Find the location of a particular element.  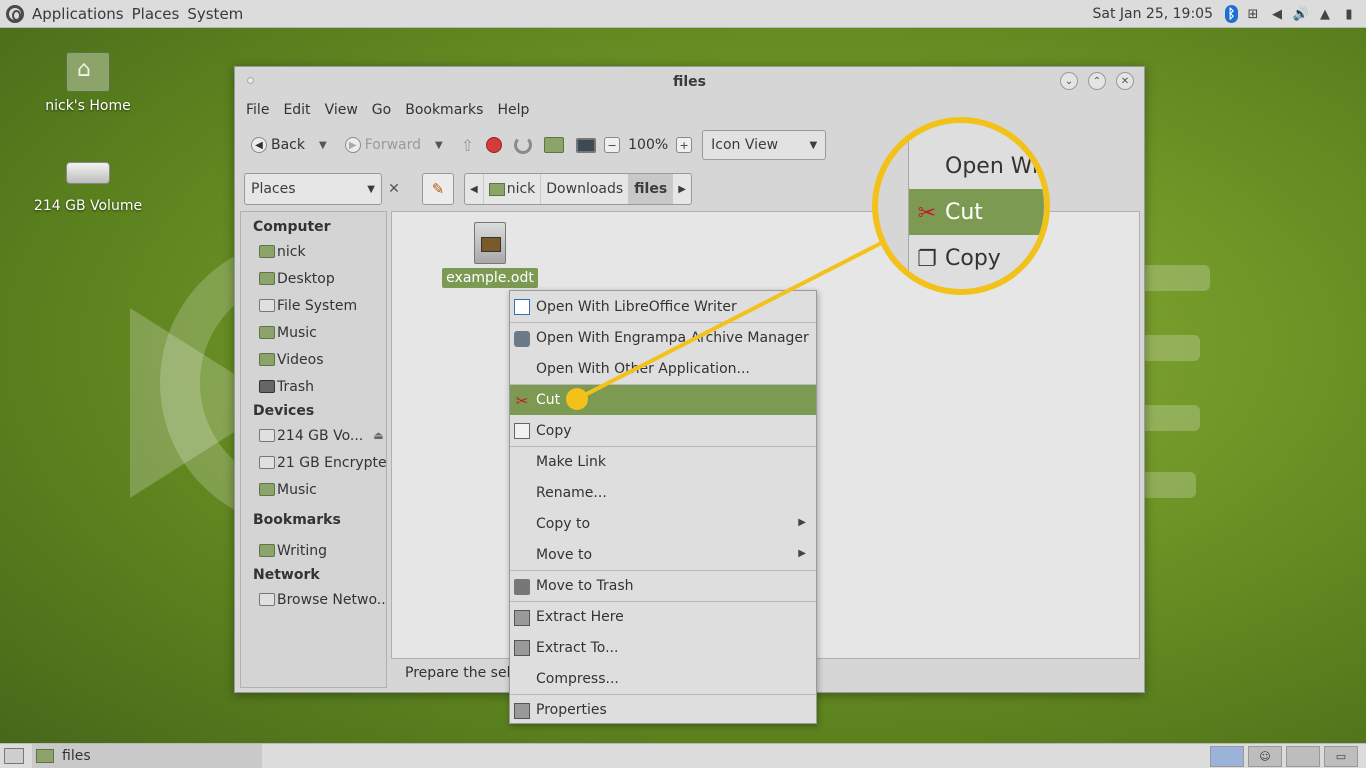

zoom-callout-menu: Open Wit ✂ Cut ❐ Copy is located at coordinates (977, 206).